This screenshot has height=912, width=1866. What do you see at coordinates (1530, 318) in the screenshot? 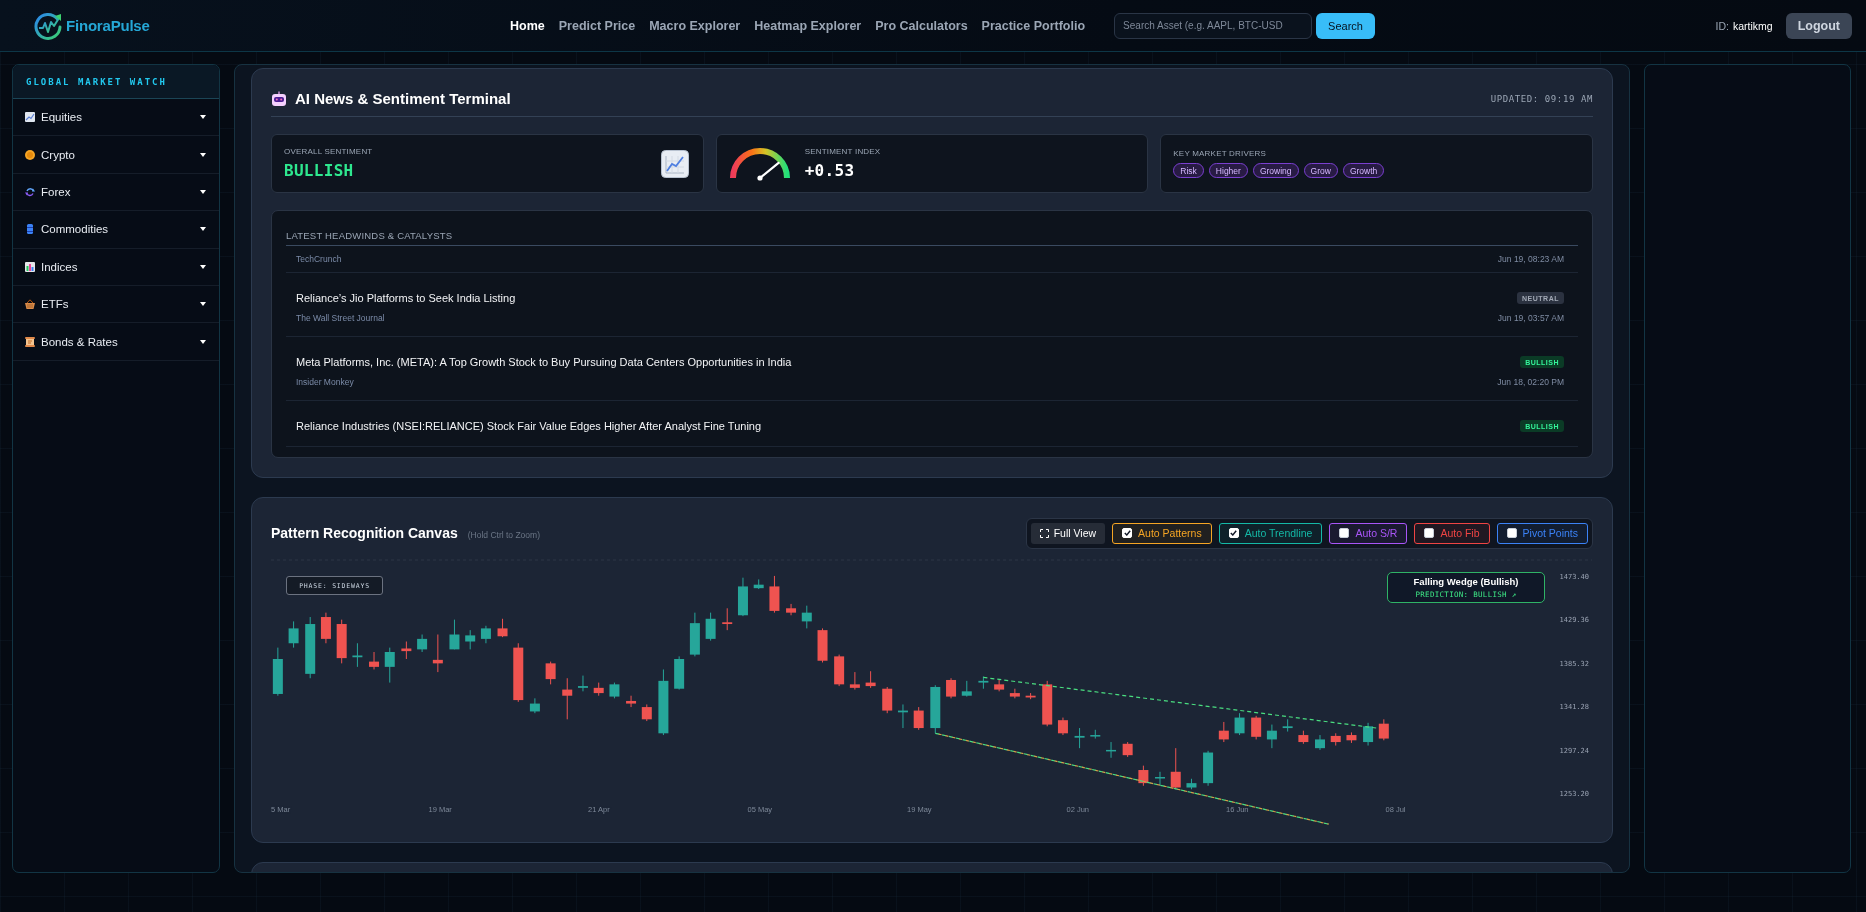
I see `headline-date: Jun 19, 03:57 AM` at bounding box center [1530, 318].